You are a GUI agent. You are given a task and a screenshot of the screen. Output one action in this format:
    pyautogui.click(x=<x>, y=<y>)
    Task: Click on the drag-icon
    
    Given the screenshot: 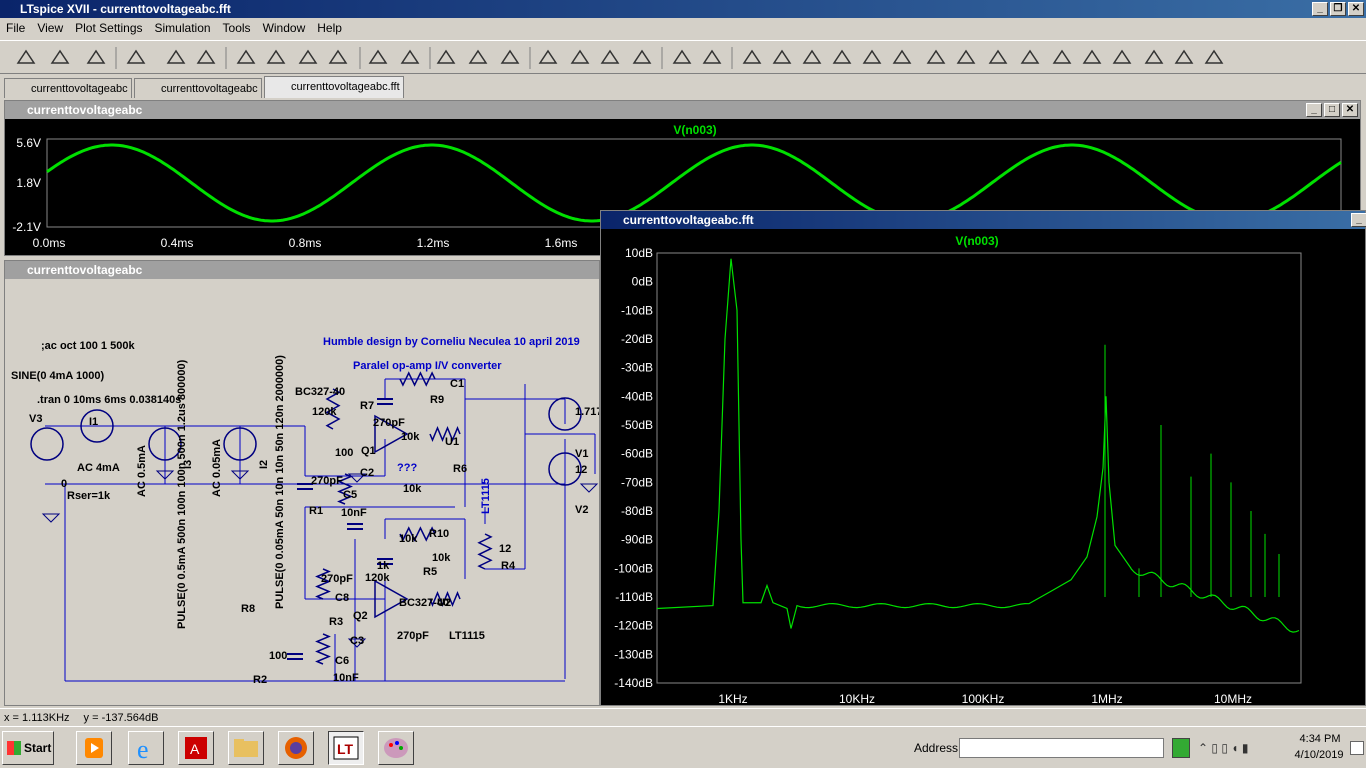 What is the action you would take?
    pyautogui.click(x=1030, y=58)
    